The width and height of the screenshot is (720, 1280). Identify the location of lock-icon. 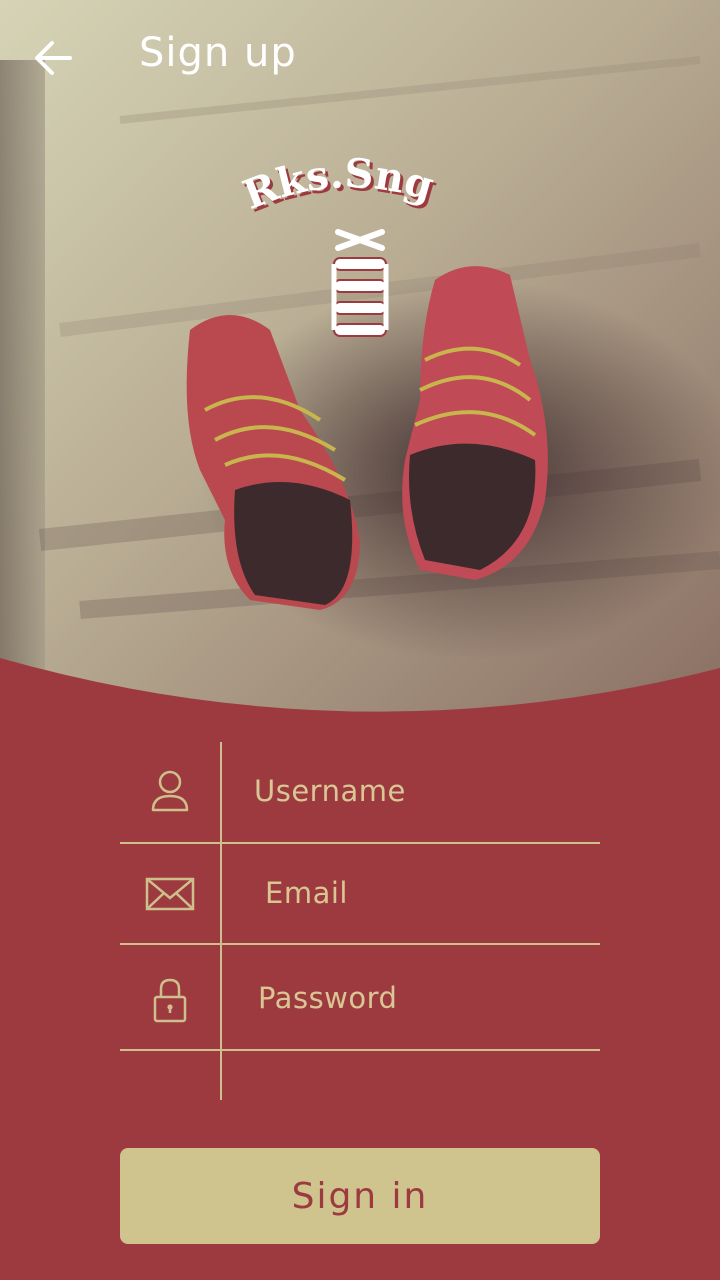
(170, 1001).